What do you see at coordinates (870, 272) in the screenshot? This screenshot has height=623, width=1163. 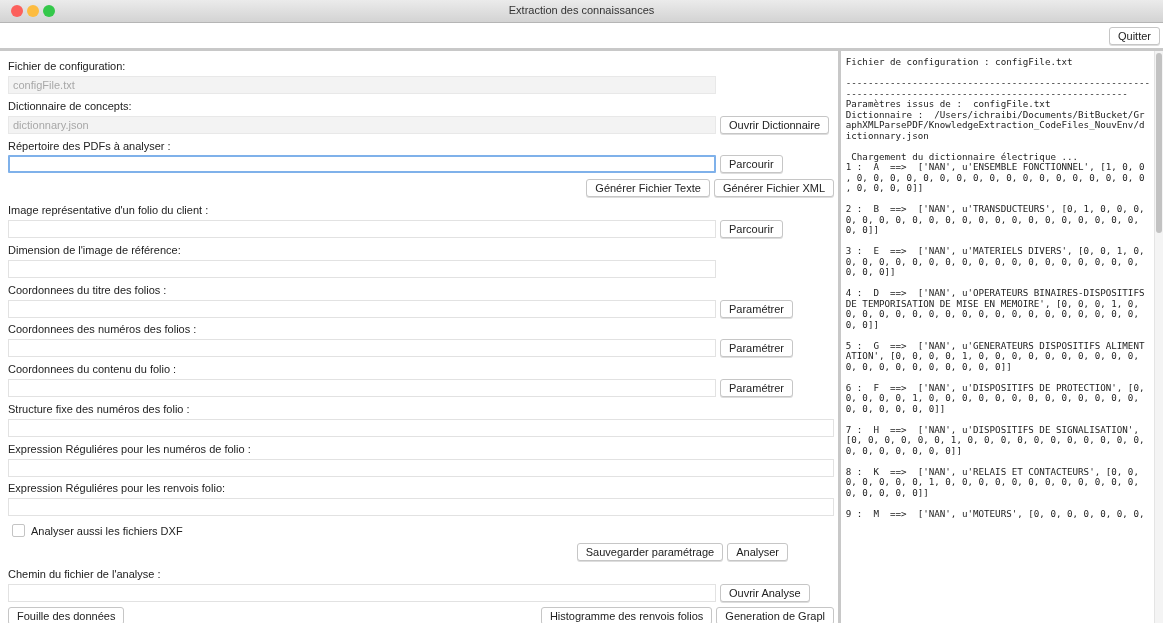 I see `log-line: 0, 0, 0]]` at bounding box center [870, 272].